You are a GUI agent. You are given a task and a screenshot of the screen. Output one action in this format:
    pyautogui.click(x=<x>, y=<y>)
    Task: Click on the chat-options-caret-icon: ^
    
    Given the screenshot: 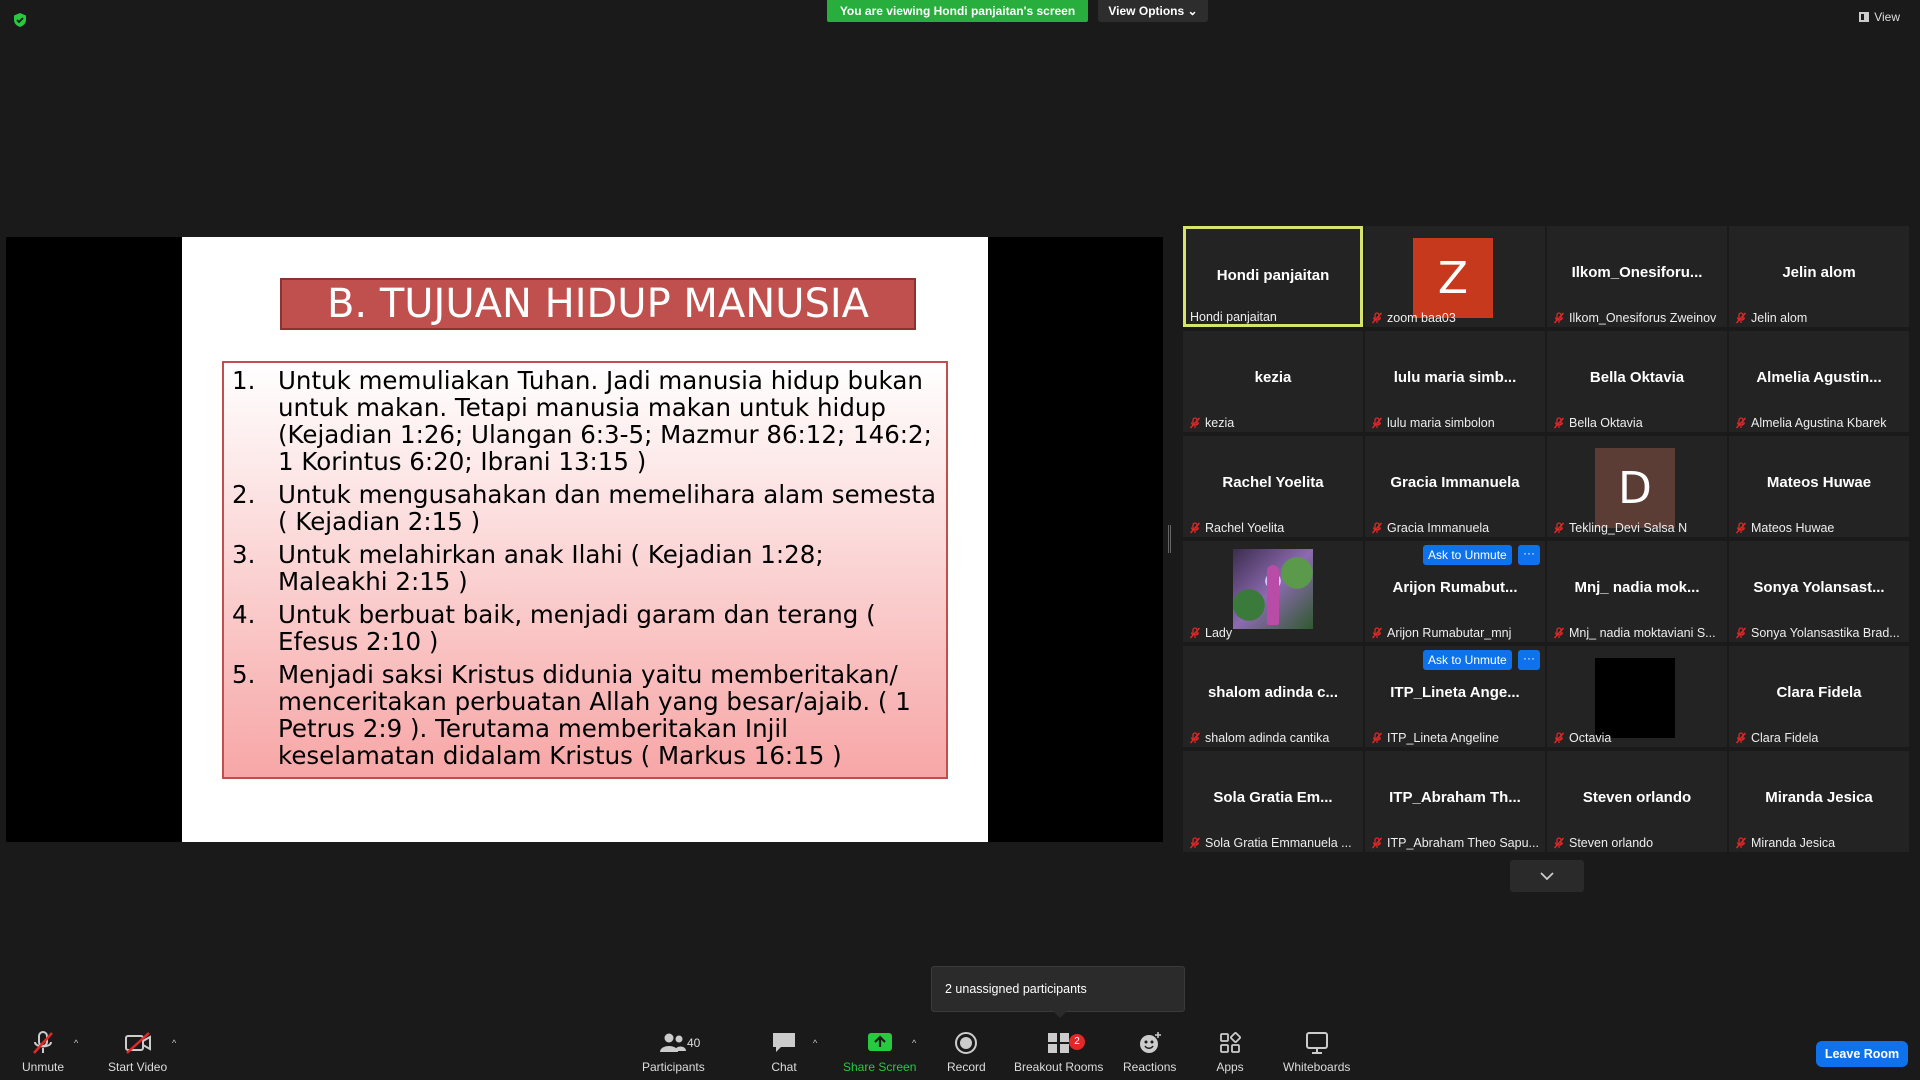 What is the action you would take?
    pyautogui.click(x=815, y=1043)
    